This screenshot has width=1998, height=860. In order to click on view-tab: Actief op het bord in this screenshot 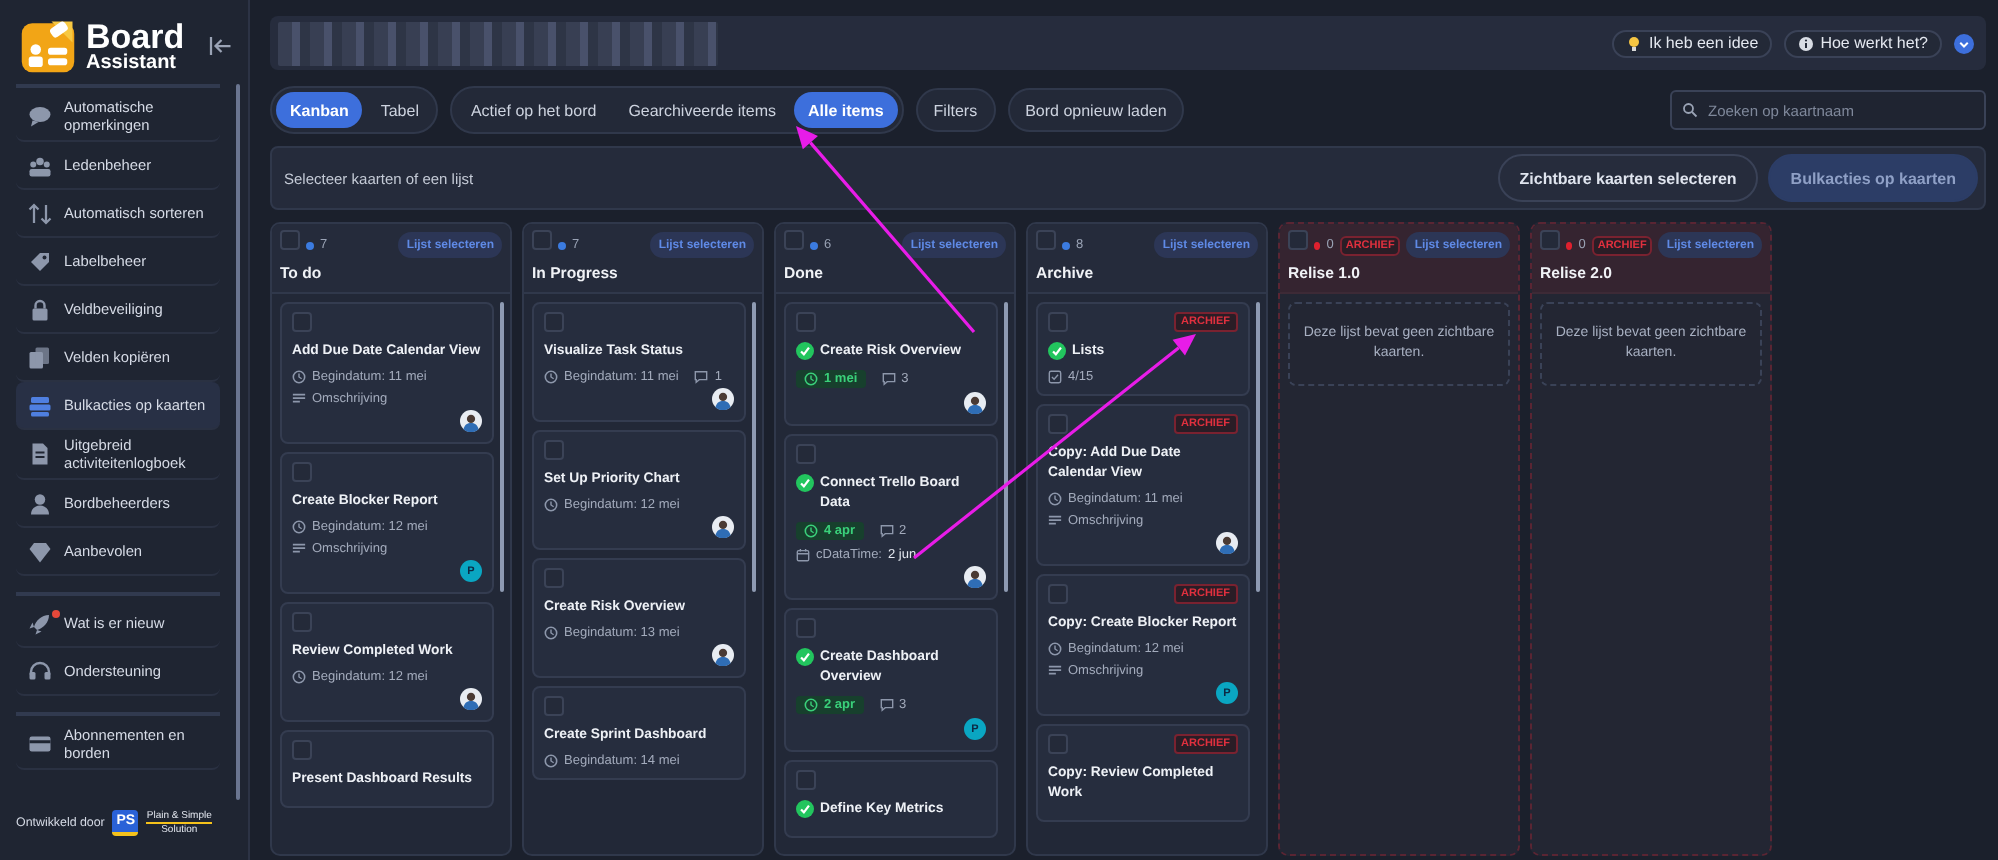, I will do `click(533, 110)`.